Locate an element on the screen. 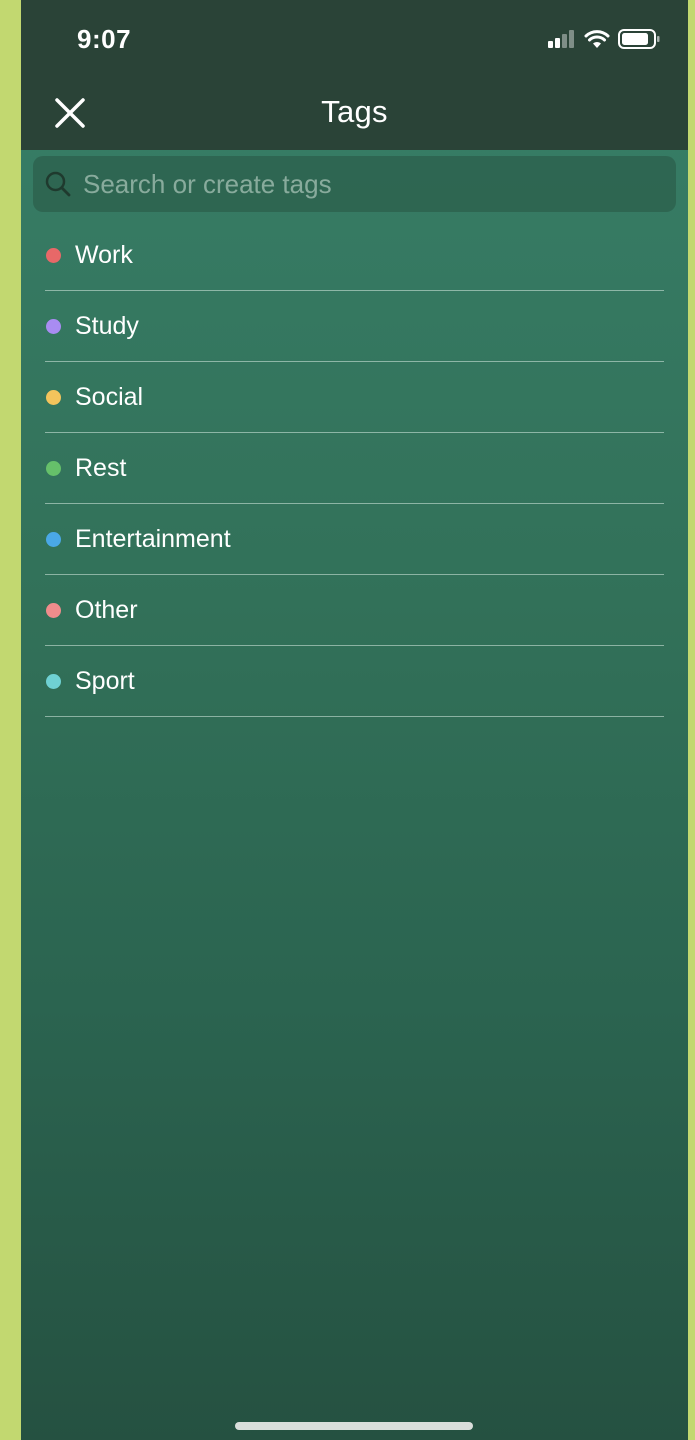 This screenshot has height=1440, width=695. header: 9:07 Tags is located at coordinates (354, 75).